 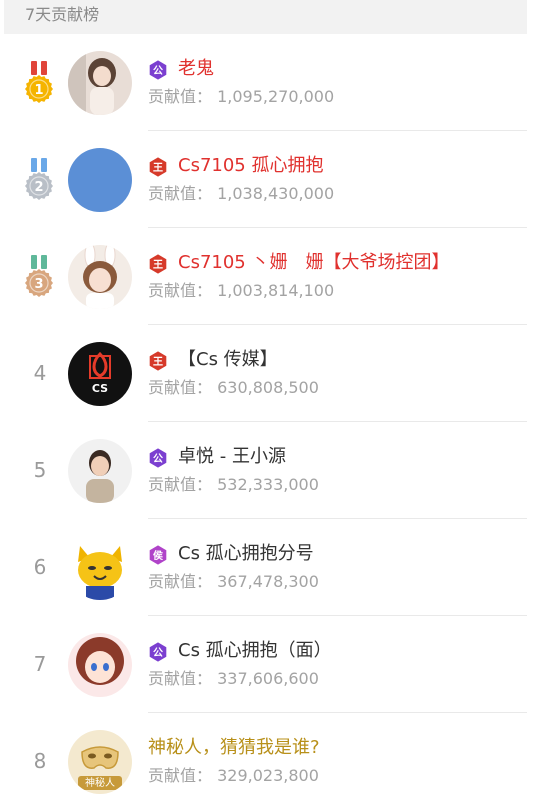 What do you see at coordinates (100, 277) in the screenshot?
I see `girl-bunny-avatar` at bounding box center [100, 277].